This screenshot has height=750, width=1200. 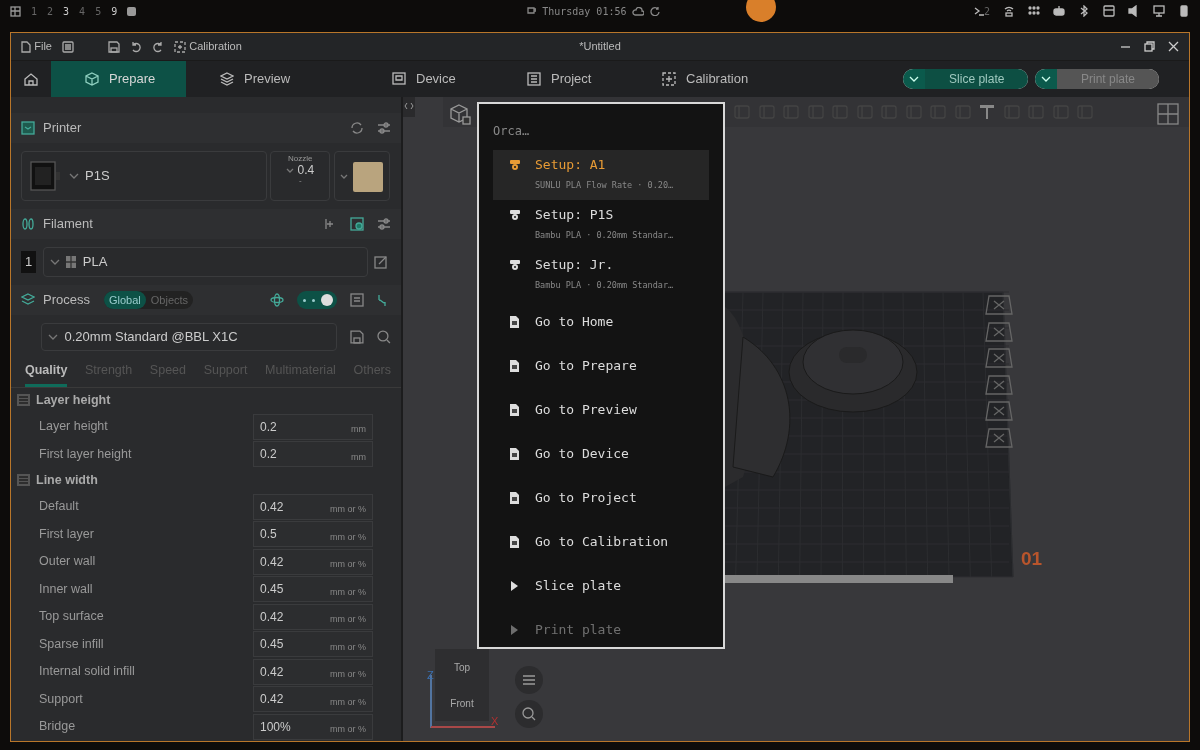 What do you see at coordinates (1168, 114) in the screenshot?
I see `puzzle-icon` at bounding box center [1168, 114].